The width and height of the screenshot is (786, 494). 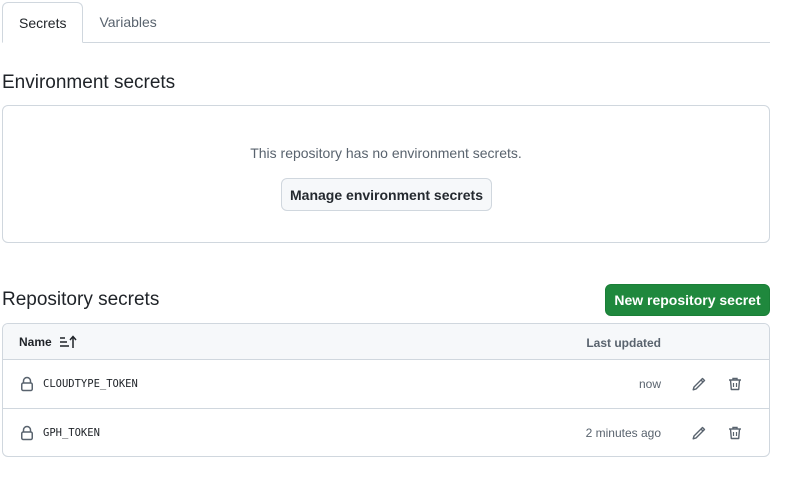 I want to click on secret-name: CLOUDTYPE_TOKEN, so click(x=90, y=384).